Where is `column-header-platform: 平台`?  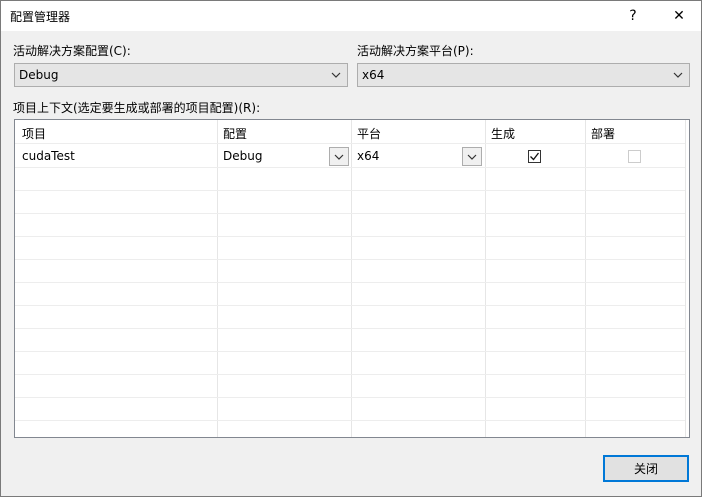 column-header-platform: 平台 is located at coordinates (369, 133).